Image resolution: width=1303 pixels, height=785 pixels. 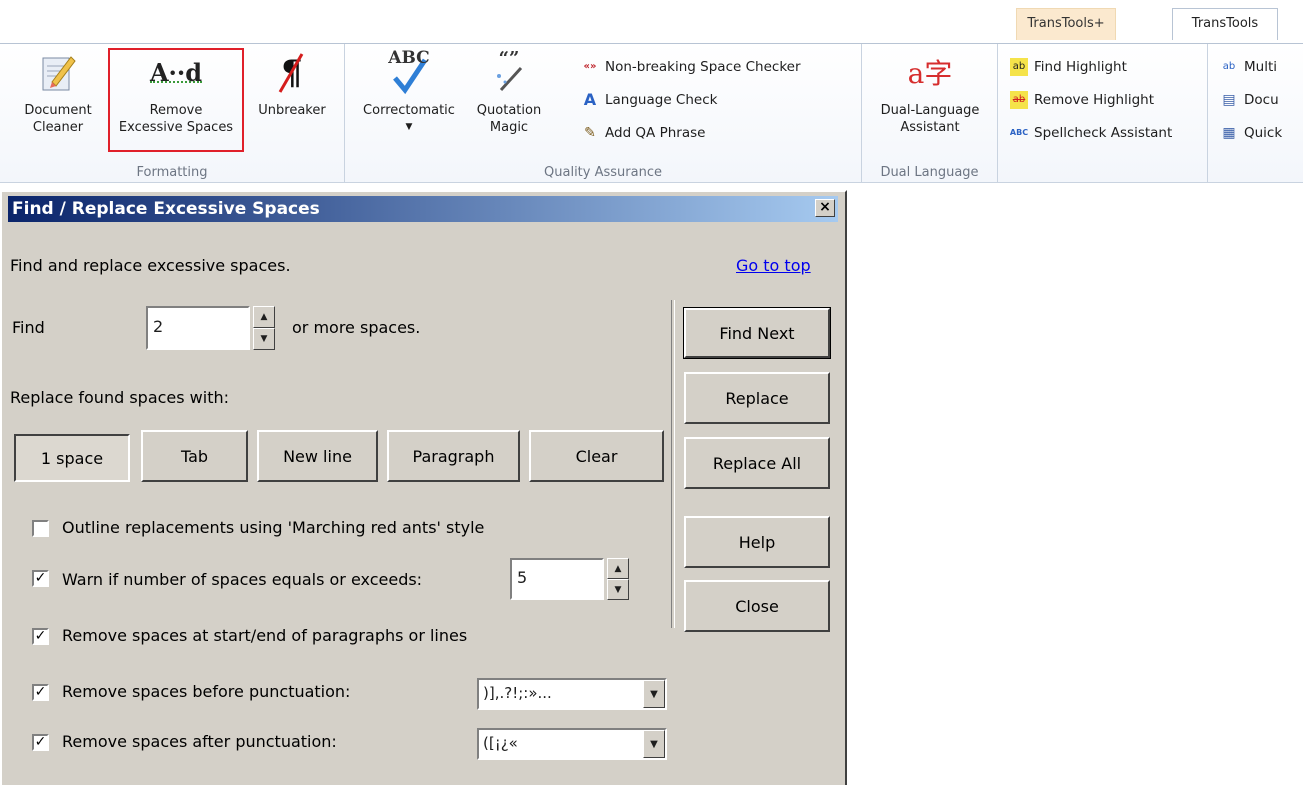 I want to click on document-cleaner-button: Document Cleaner, so click(x=58, y=93).